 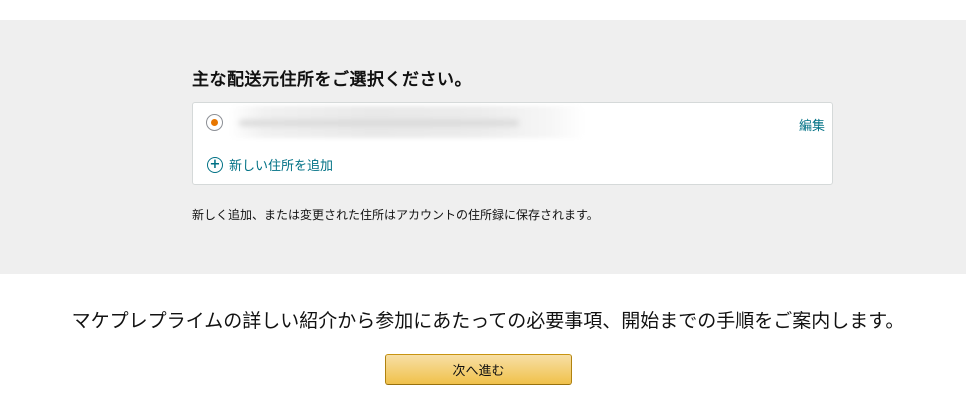 I want to click on address-list-box: 編集 + 新しい住所を追加, so click(x=512, y=143).